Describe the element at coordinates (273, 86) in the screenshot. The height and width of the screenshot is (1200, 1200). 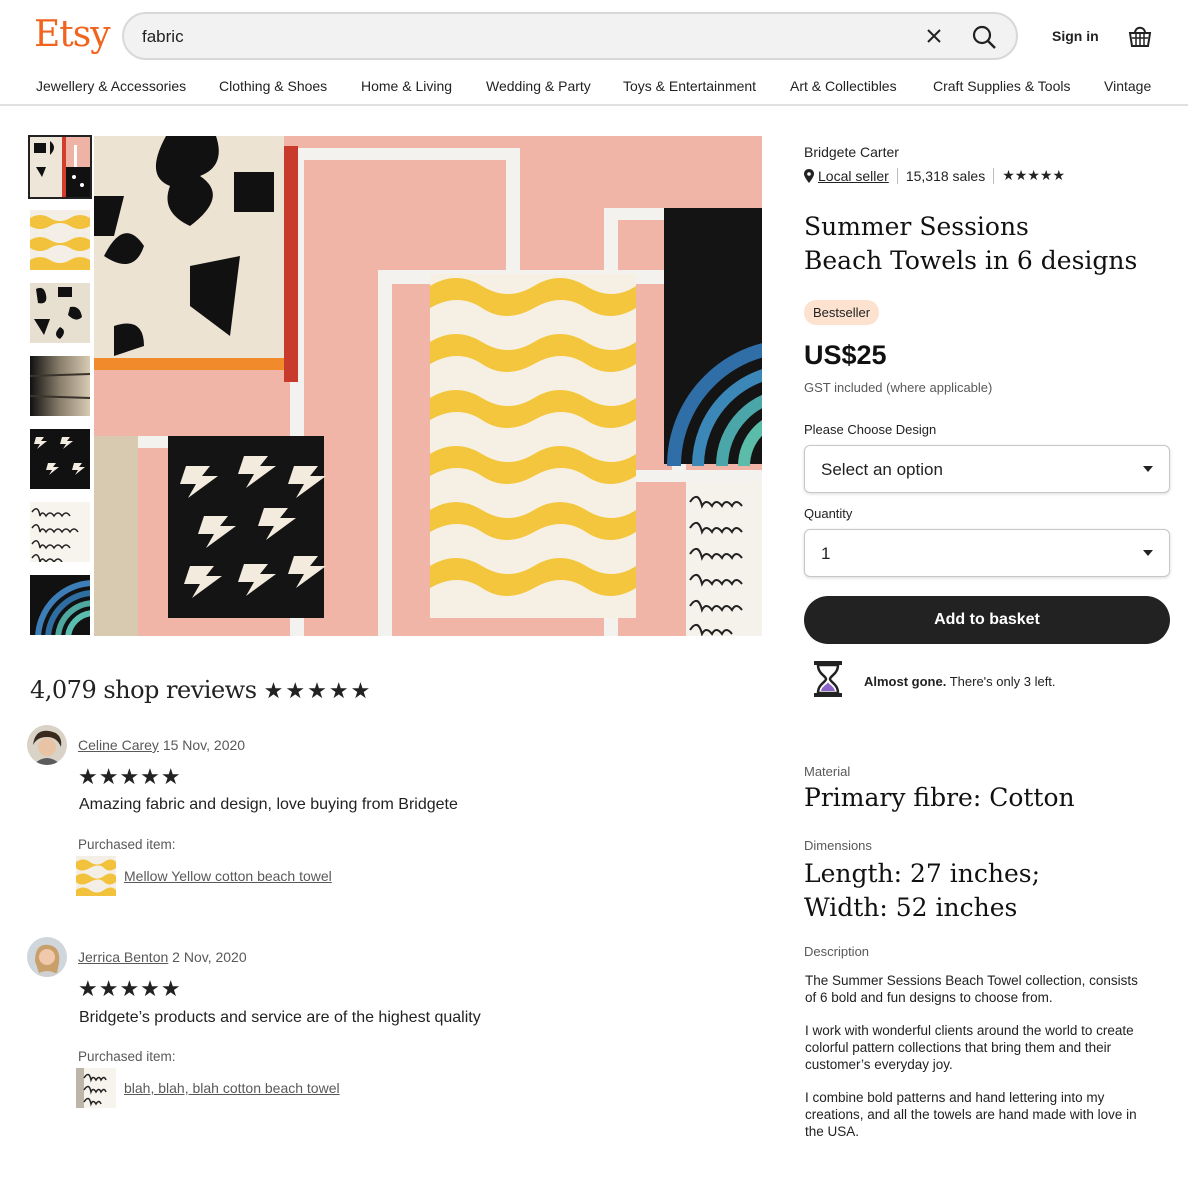
I see `nav-clothing: Clothing & Shoes` at that location.